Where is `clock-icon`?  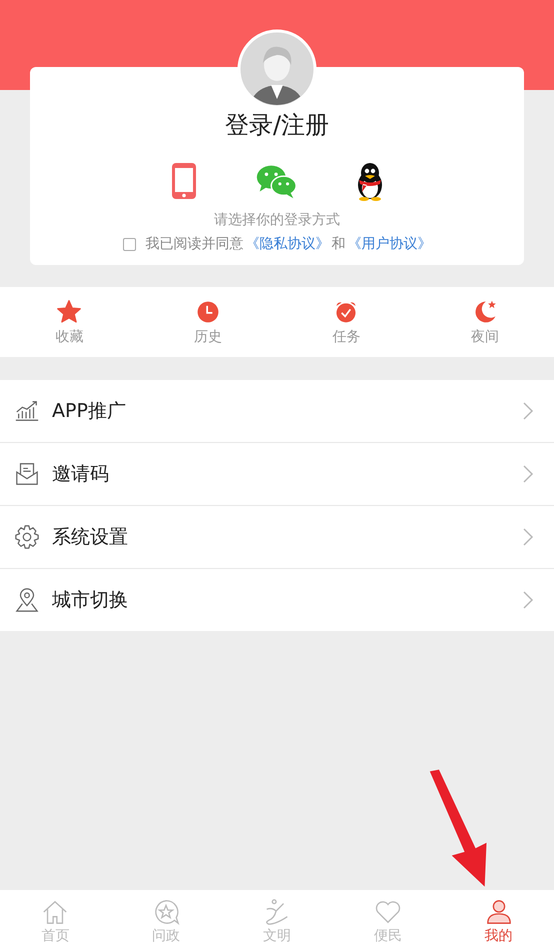 clock-icon is located at coordinates (207, 311).